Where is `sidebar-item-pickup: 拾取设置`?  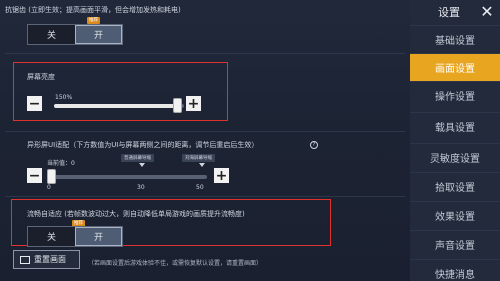
sidebar-item-pickup: 拾取设置 is located at coordinates (455, 186).